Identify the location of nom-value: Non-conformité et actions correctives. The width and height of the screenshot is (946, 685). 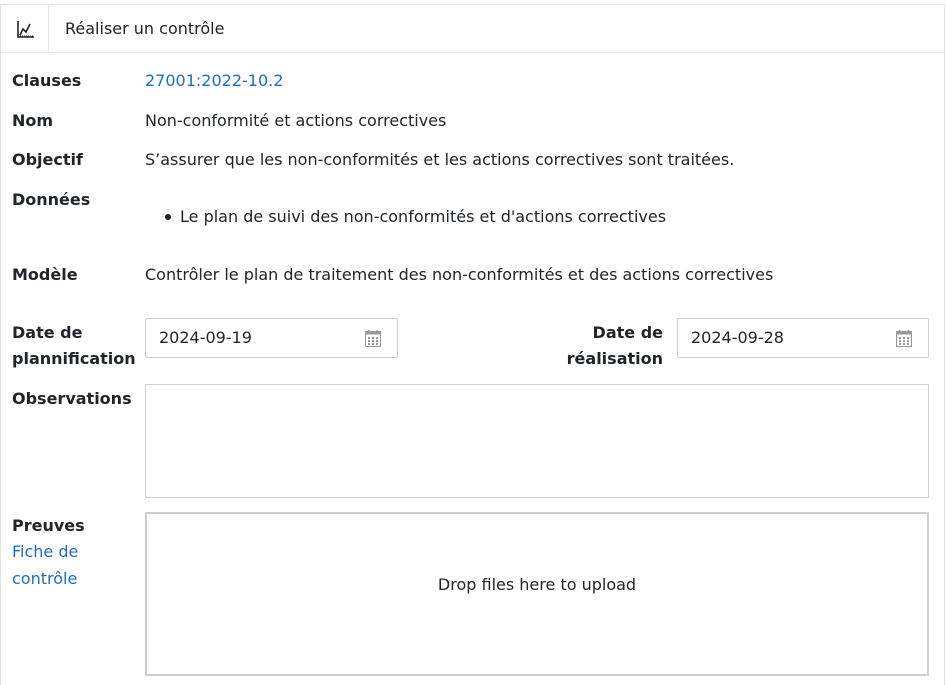
(296, 120).